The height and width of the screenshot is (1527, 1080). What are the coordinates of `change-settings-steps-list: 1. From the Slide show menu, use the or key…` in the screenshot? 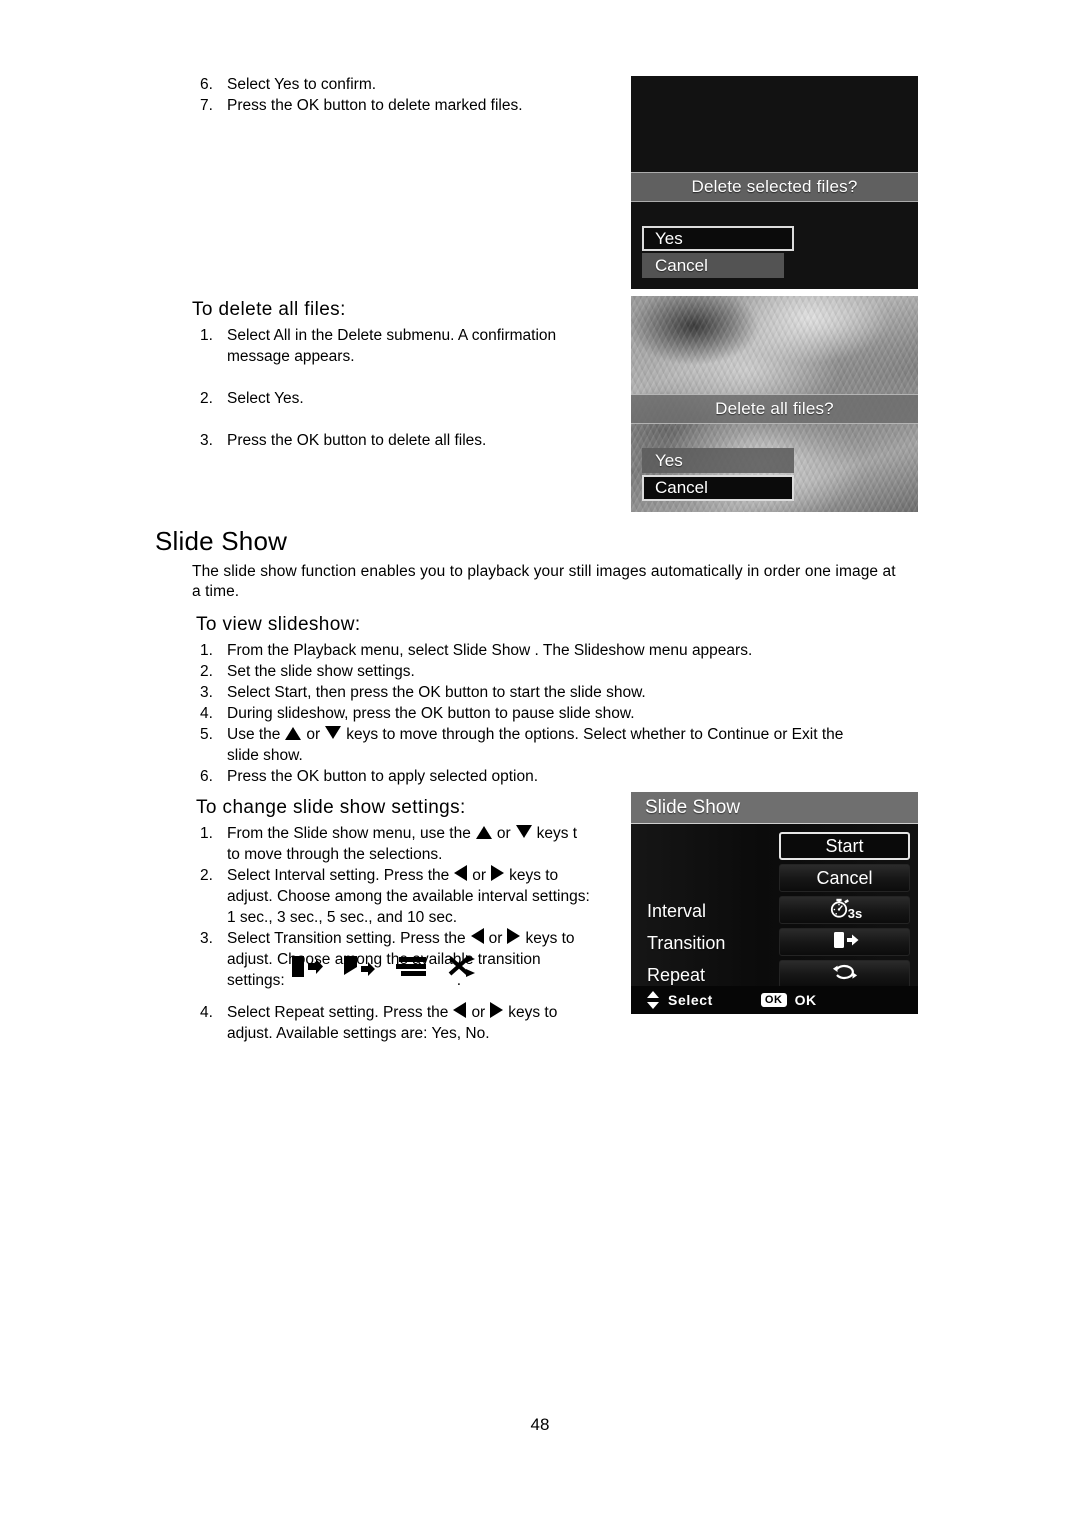 It's located at (410, 933).